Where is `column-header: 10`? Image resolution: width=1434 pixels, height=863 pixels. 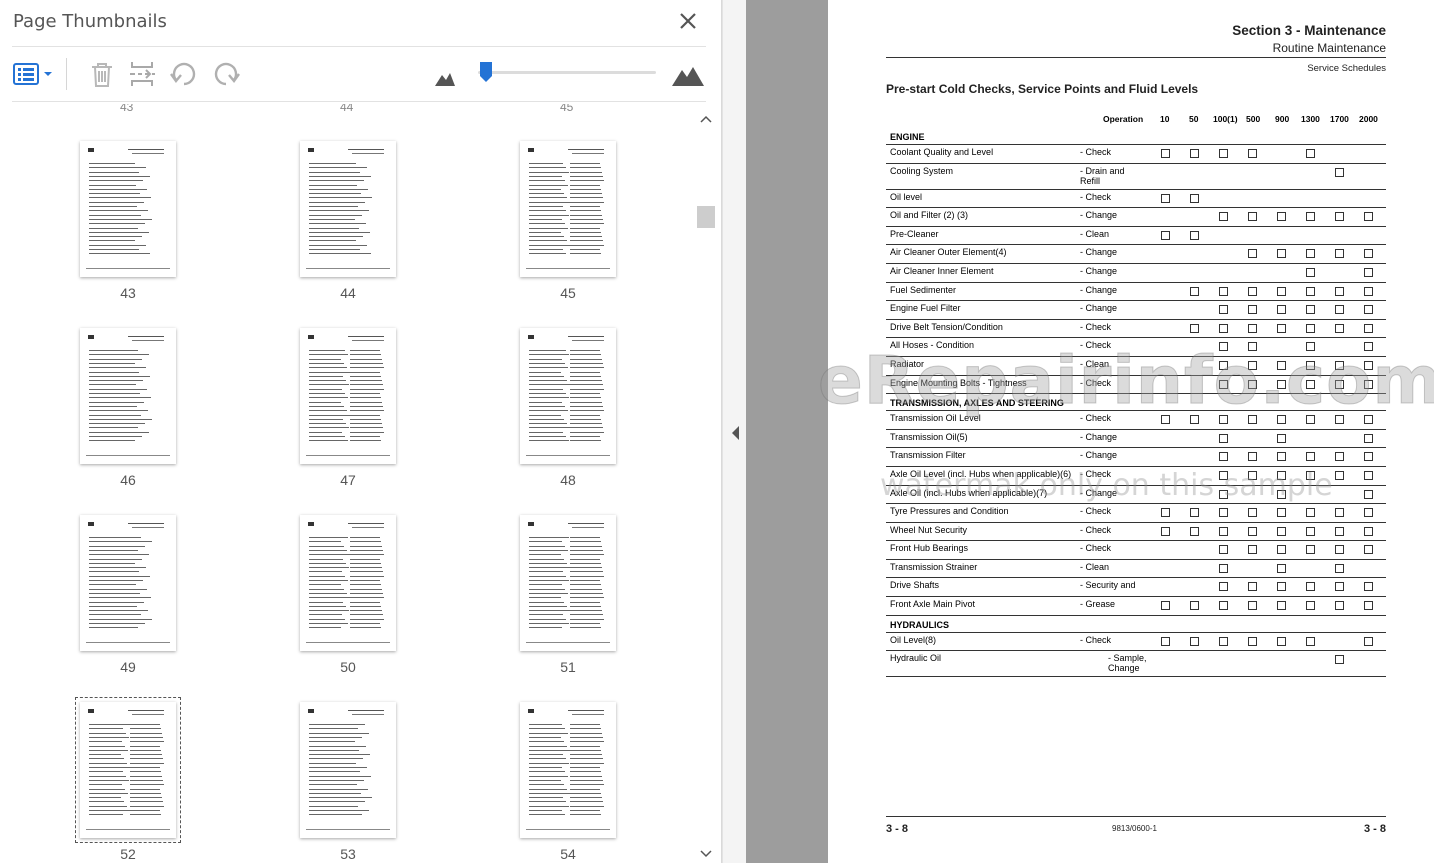
column-header: 10 is located at coordinates (1165, 119).